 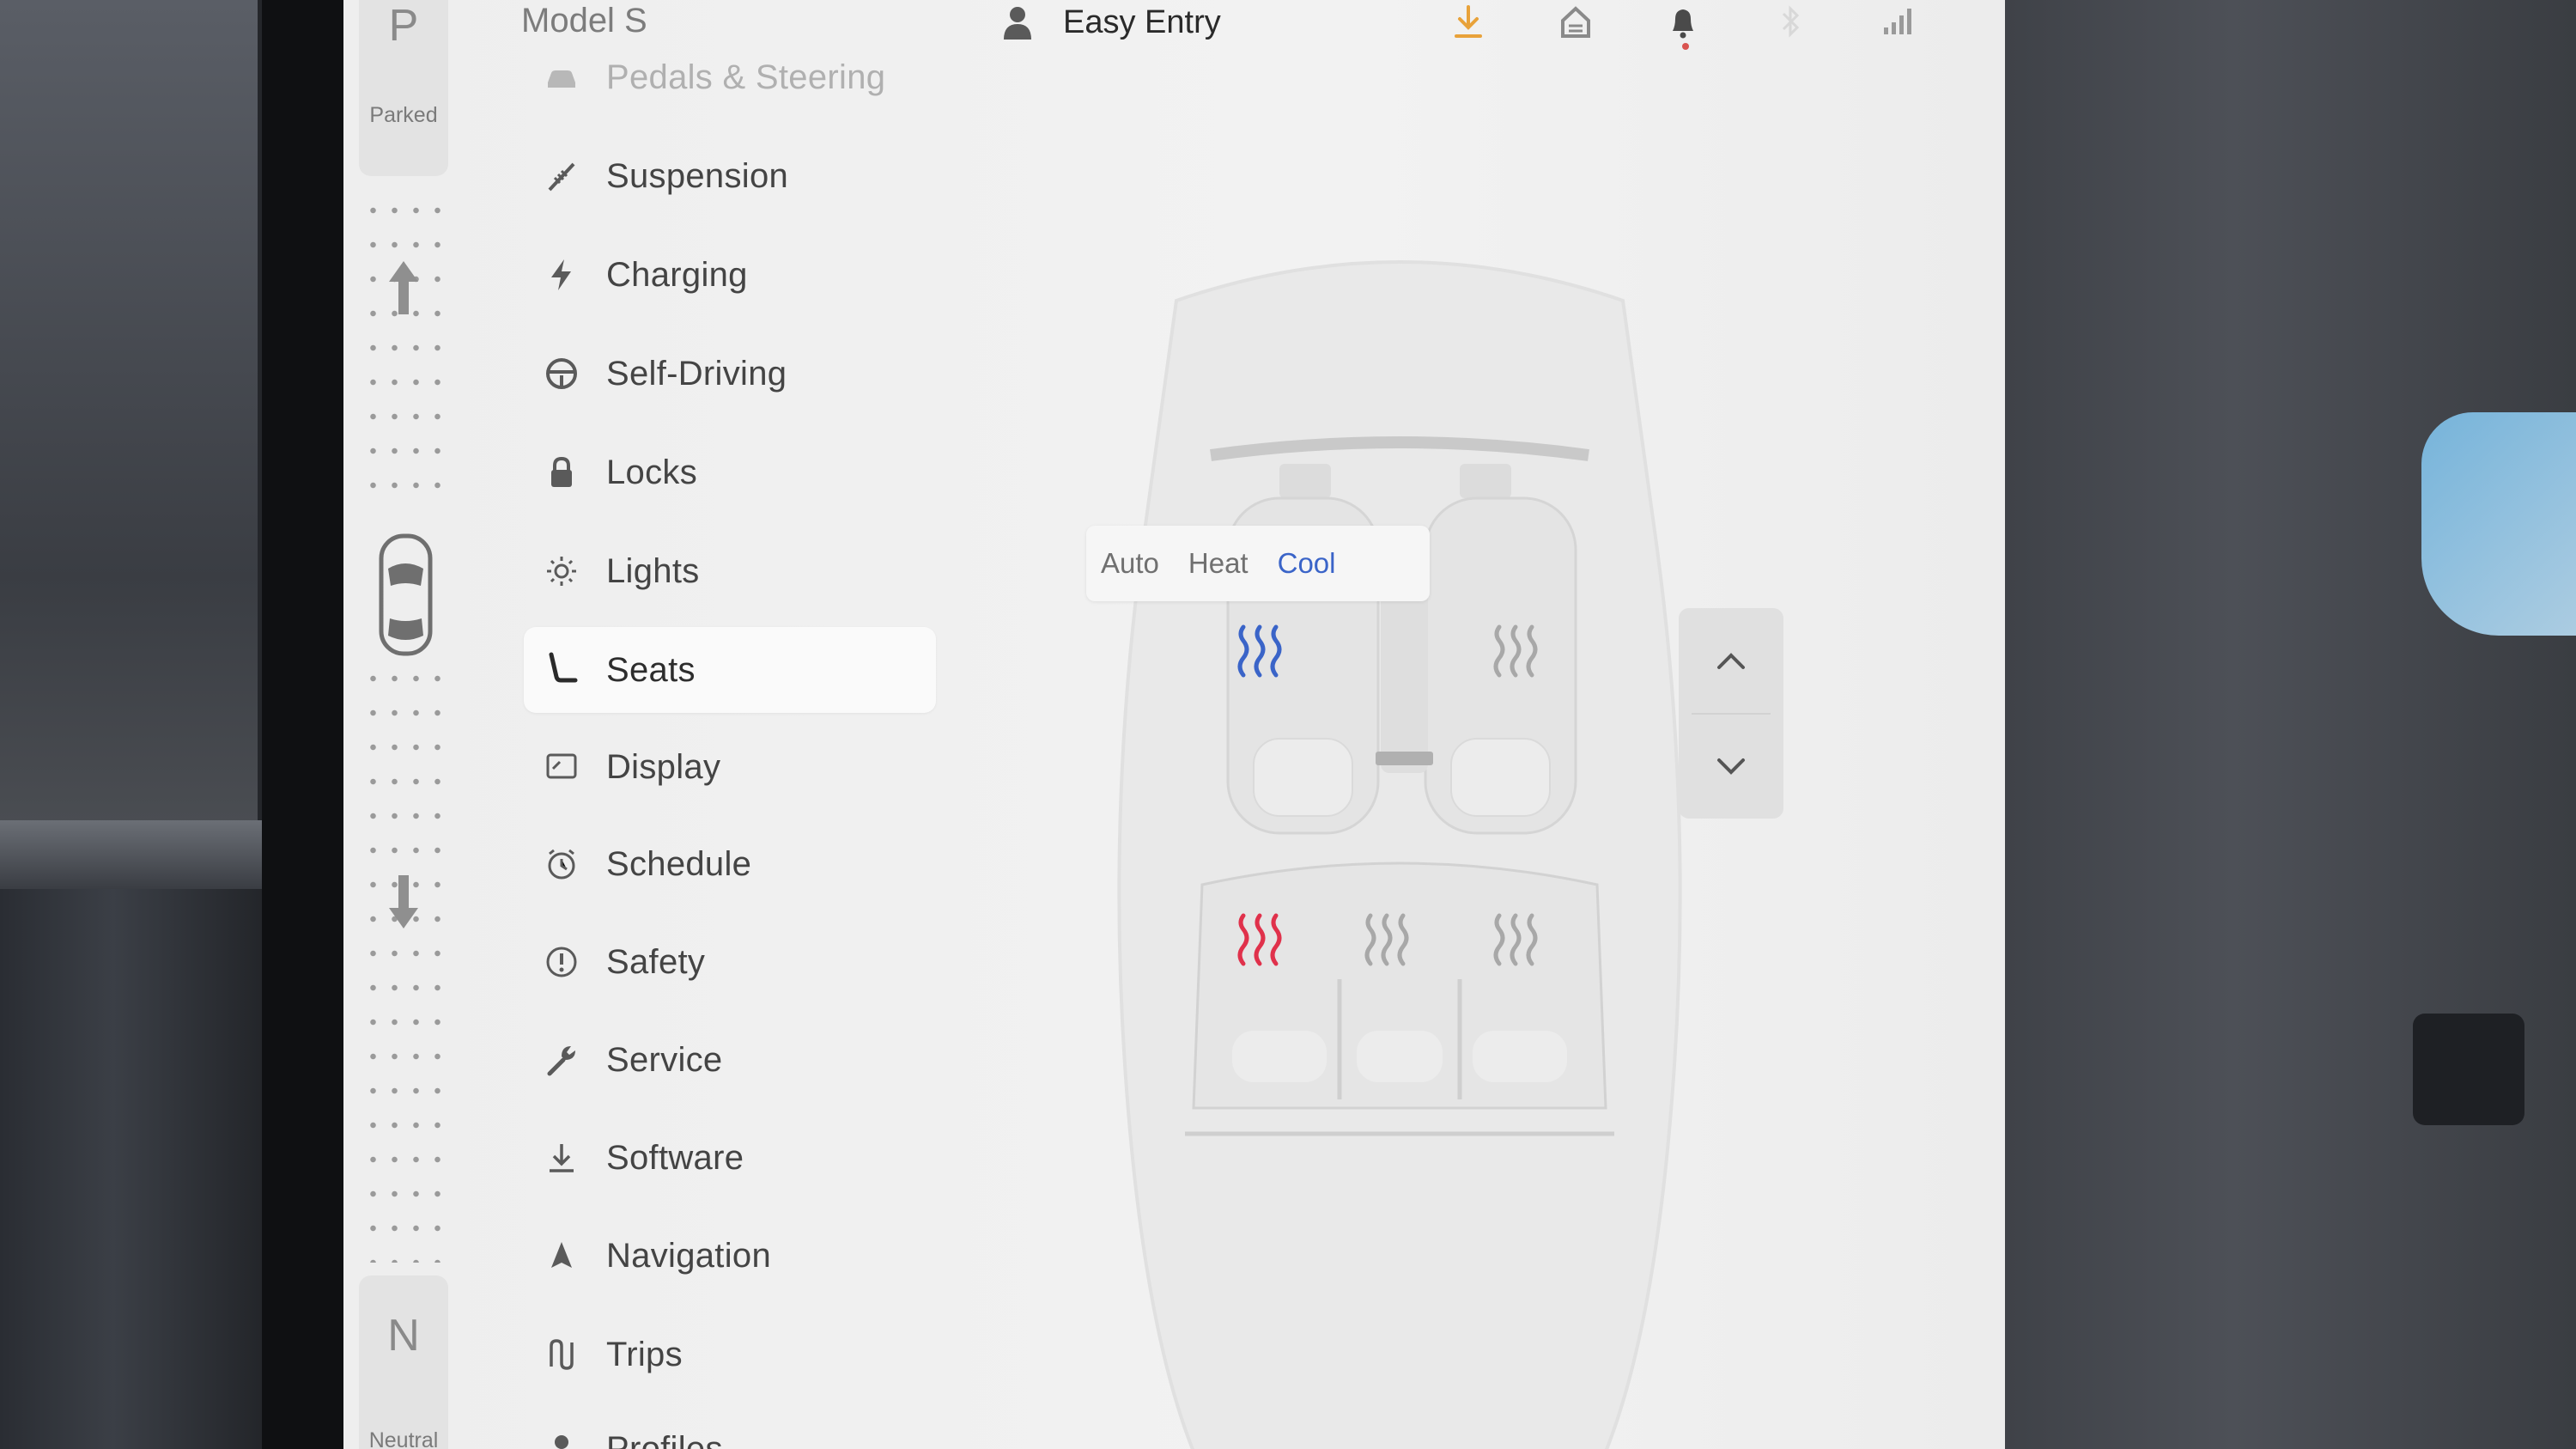 I want to click on bezel-strip, so click(x=137, y=854).